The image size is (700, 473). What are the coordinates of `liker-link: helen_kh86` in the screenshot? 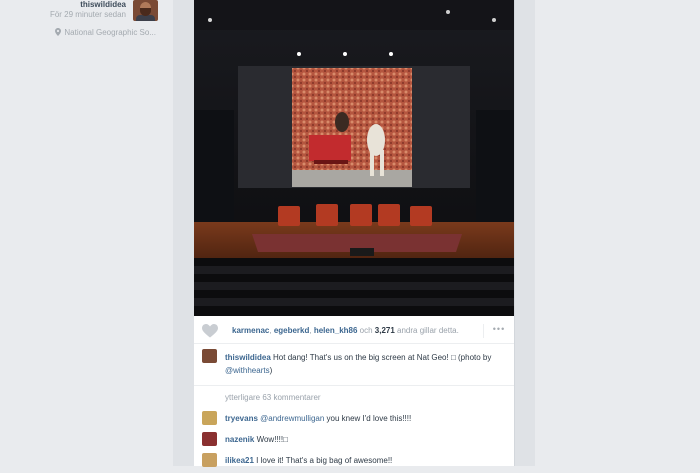 It's located at (336, 330).